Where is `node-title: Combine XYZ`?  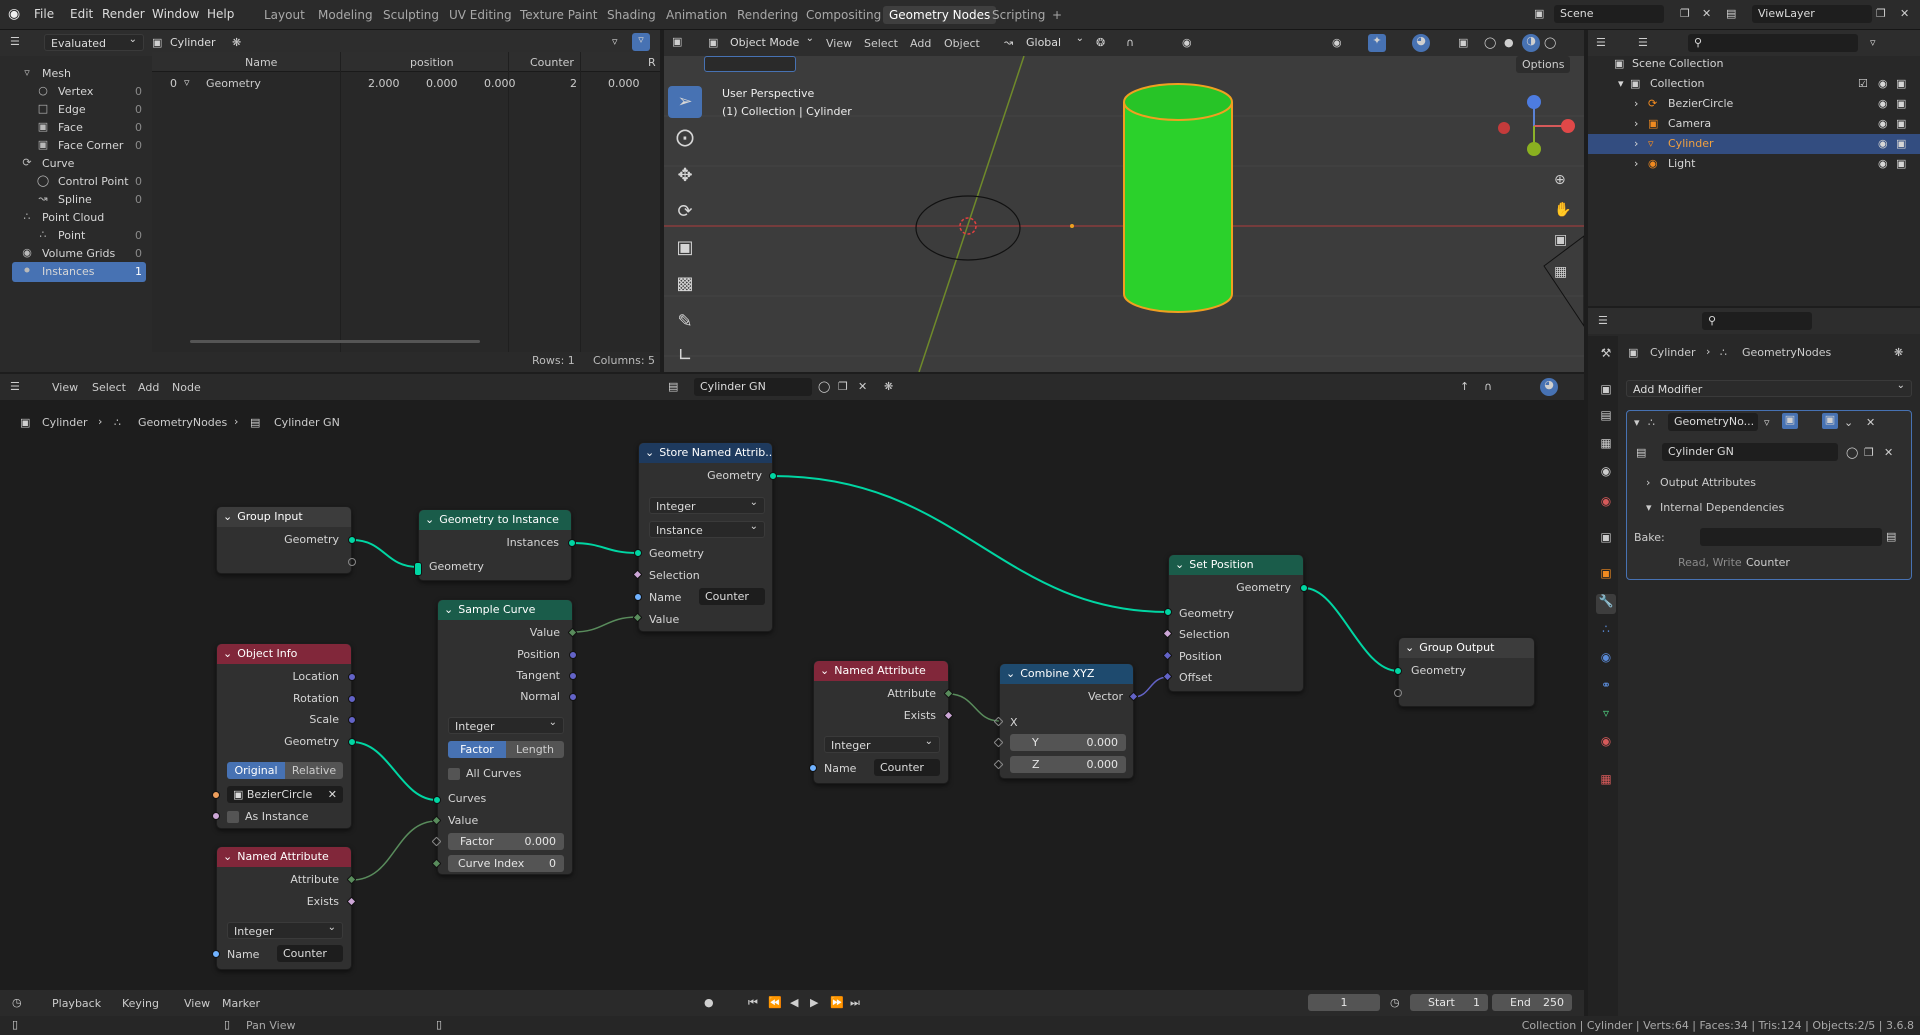 node-title: Combine XYZ is located at coordinates (1066, 674).